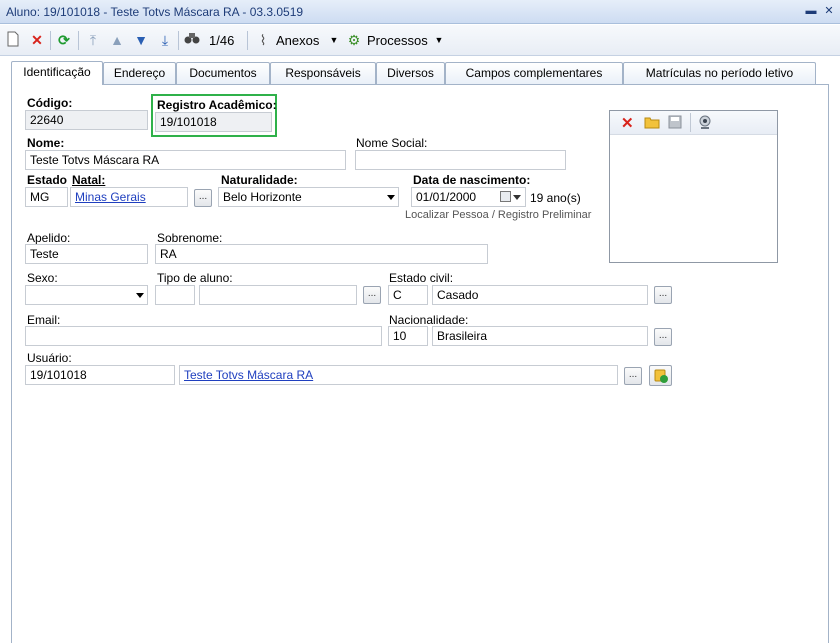 The width and height of the screenshot is (840, 643). I want to click on webcam-icon, so click(705, 124).